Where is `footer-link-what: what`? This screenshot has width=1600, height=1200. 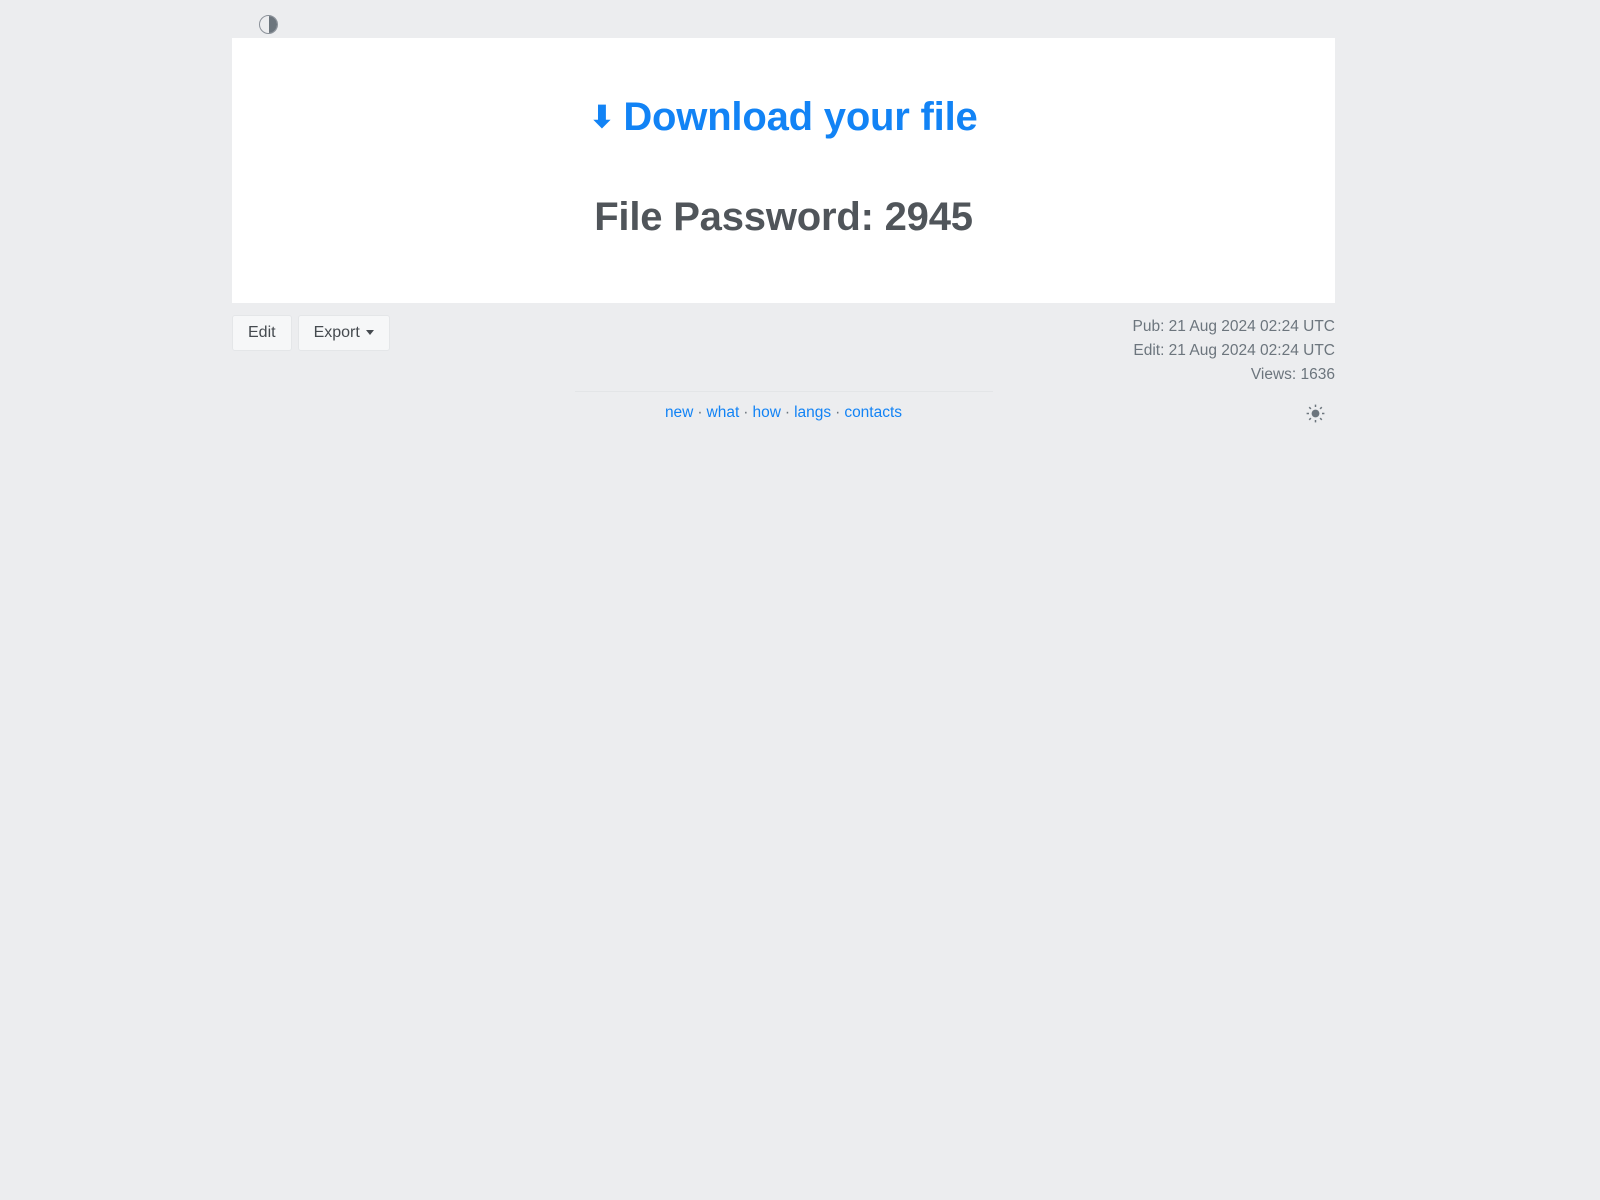 footer-link-what: what is located at coordinates (723, 412).